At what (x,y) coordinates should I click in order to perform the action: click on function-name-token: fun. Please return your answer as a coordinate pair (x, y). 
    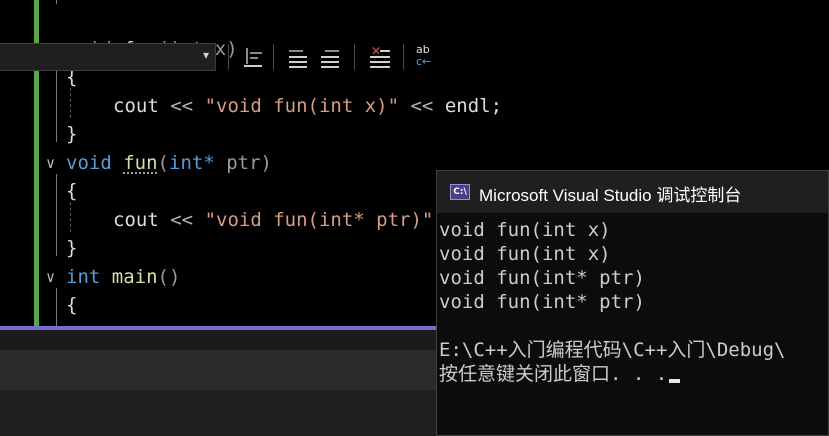
    Looking at the image, I should click on (140, 163).